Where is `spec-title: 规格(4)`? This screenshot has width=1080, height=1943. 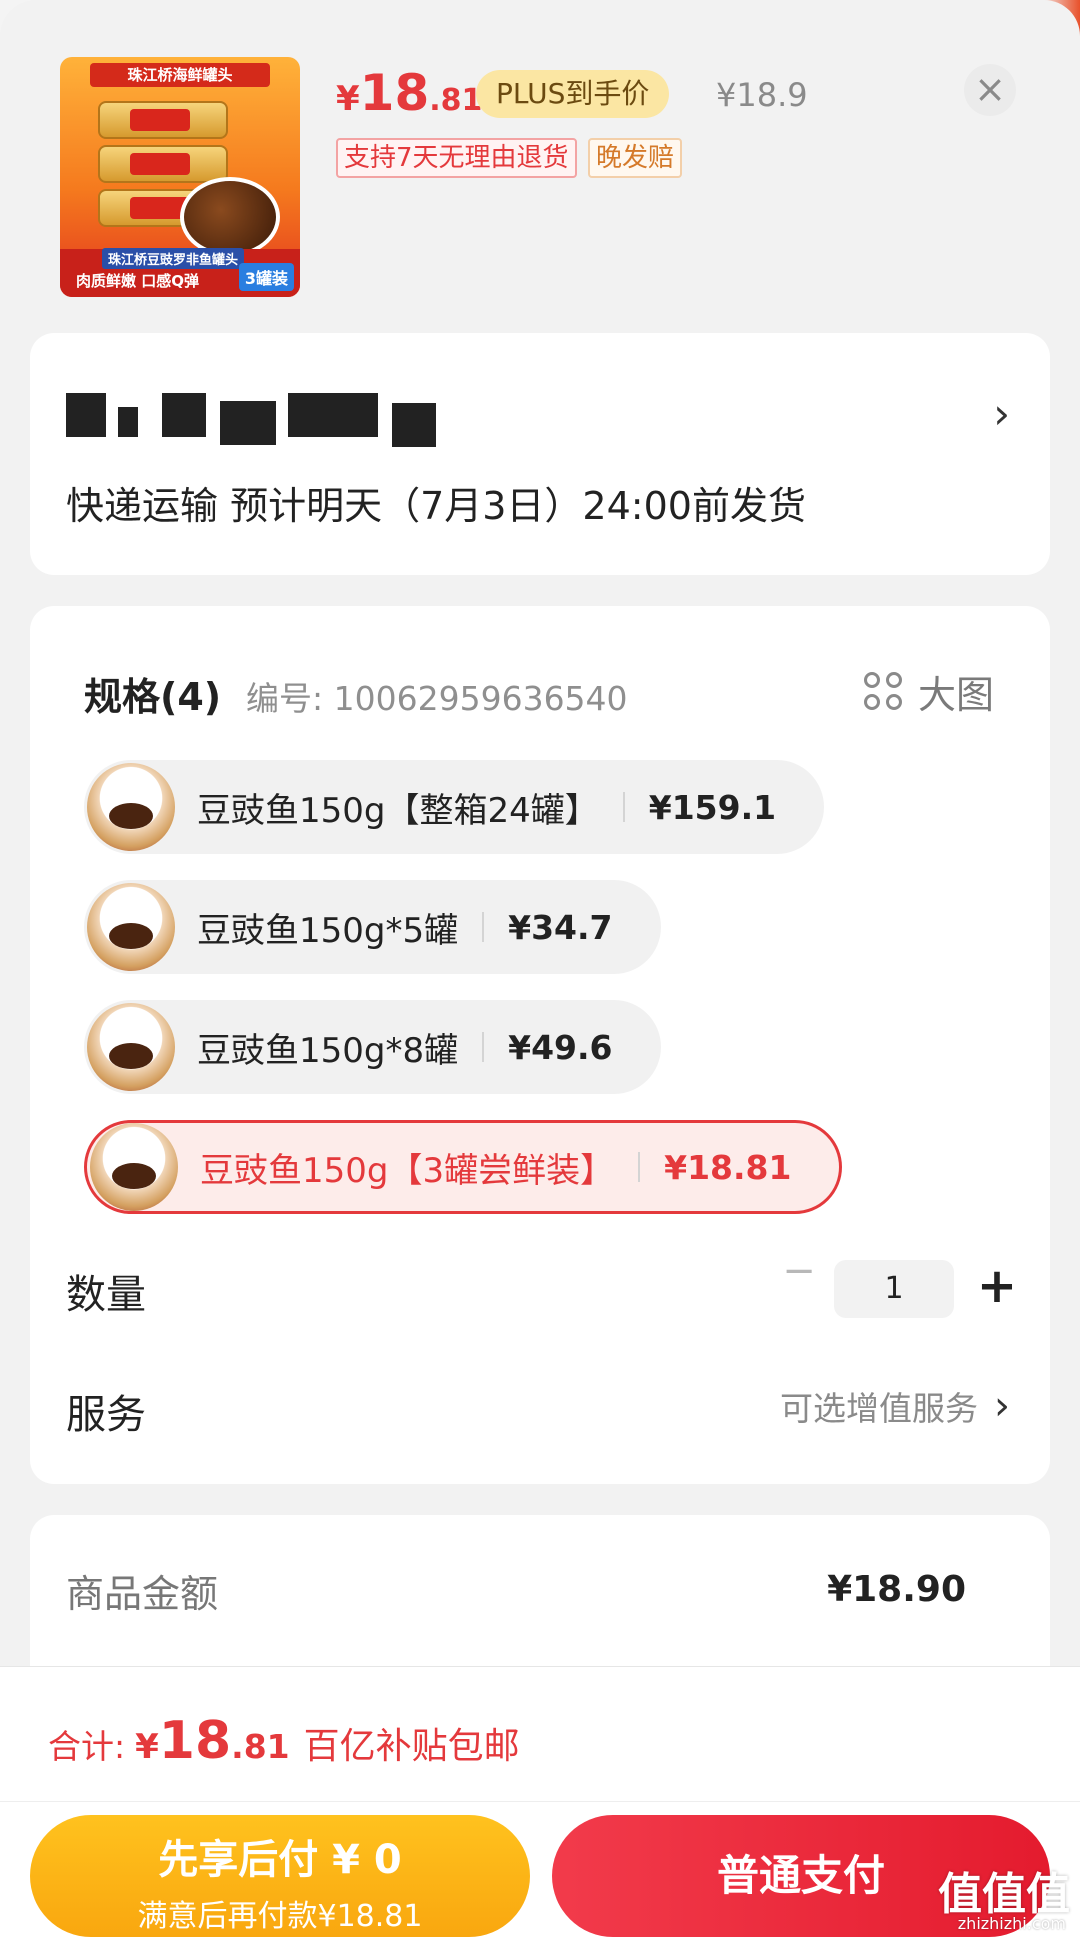 spec-title: 规格(4) is located at coordinates (153, 697).